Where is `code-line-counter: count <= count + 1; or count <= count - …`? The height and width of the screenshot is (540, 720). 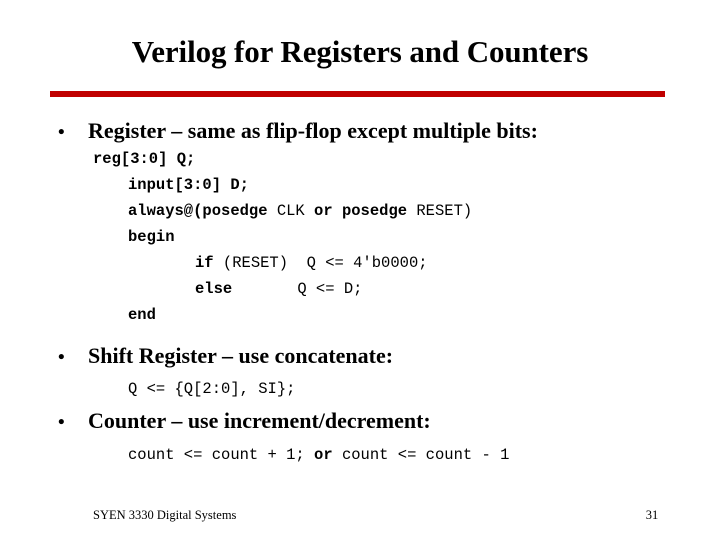 code-line-counter: count <= count + 1; or count <= count - … is located at coordinates (318, 455).